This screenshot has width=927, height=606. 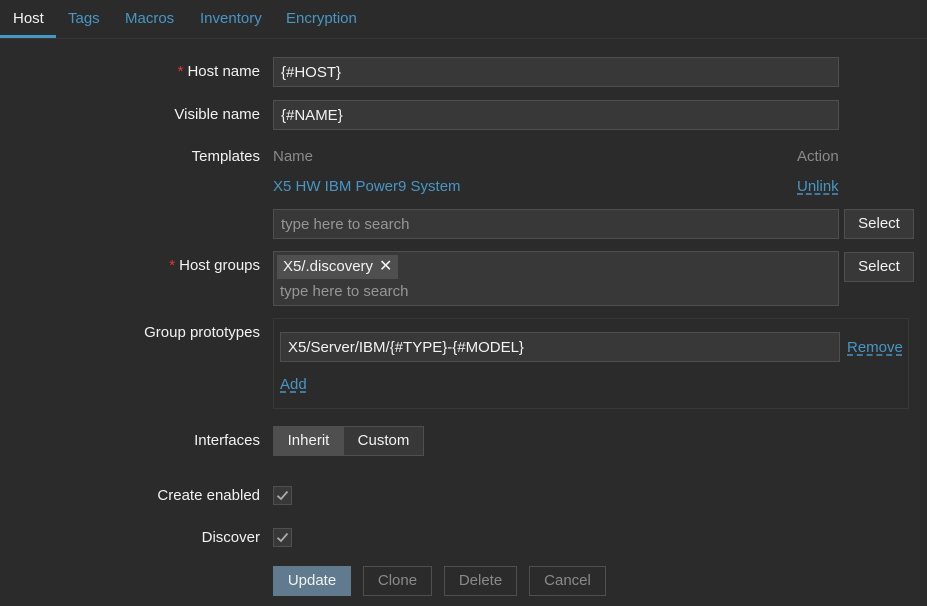 I want to click on discover-label: Discover, so click(x=230, y=537).